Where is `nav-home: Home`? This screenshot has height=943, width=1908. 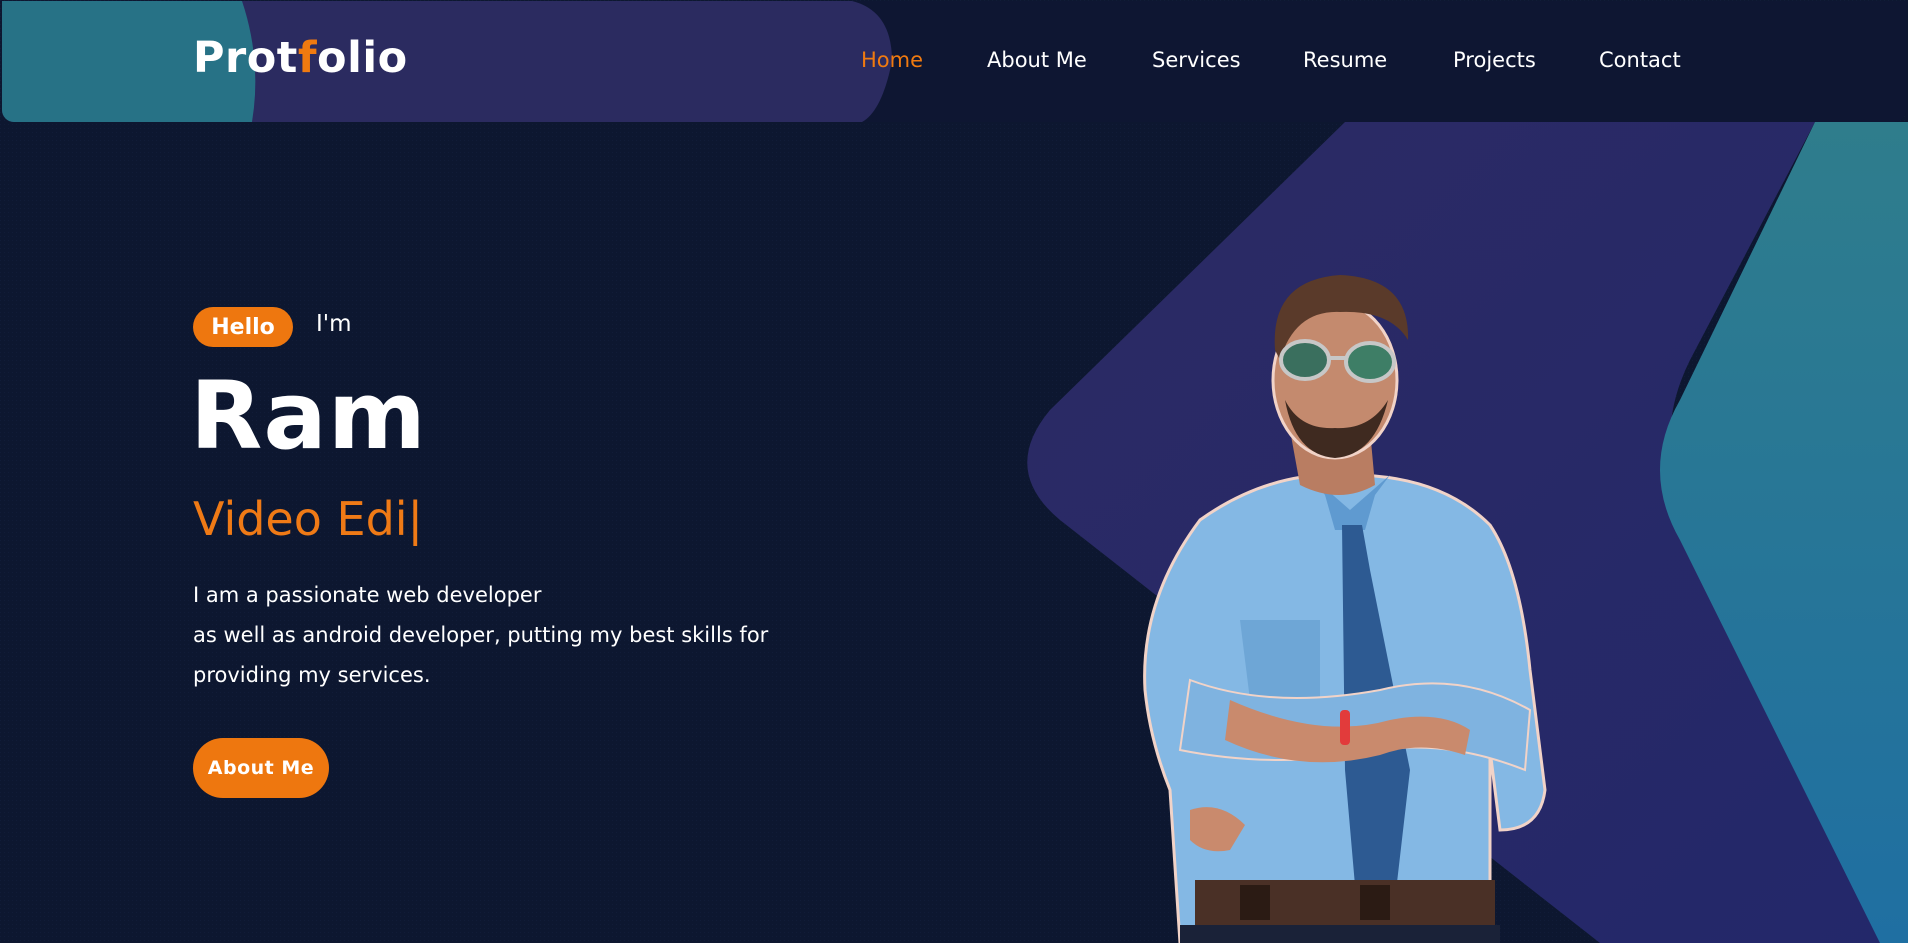 nav-home: Home is located at coordinates (892, 60).